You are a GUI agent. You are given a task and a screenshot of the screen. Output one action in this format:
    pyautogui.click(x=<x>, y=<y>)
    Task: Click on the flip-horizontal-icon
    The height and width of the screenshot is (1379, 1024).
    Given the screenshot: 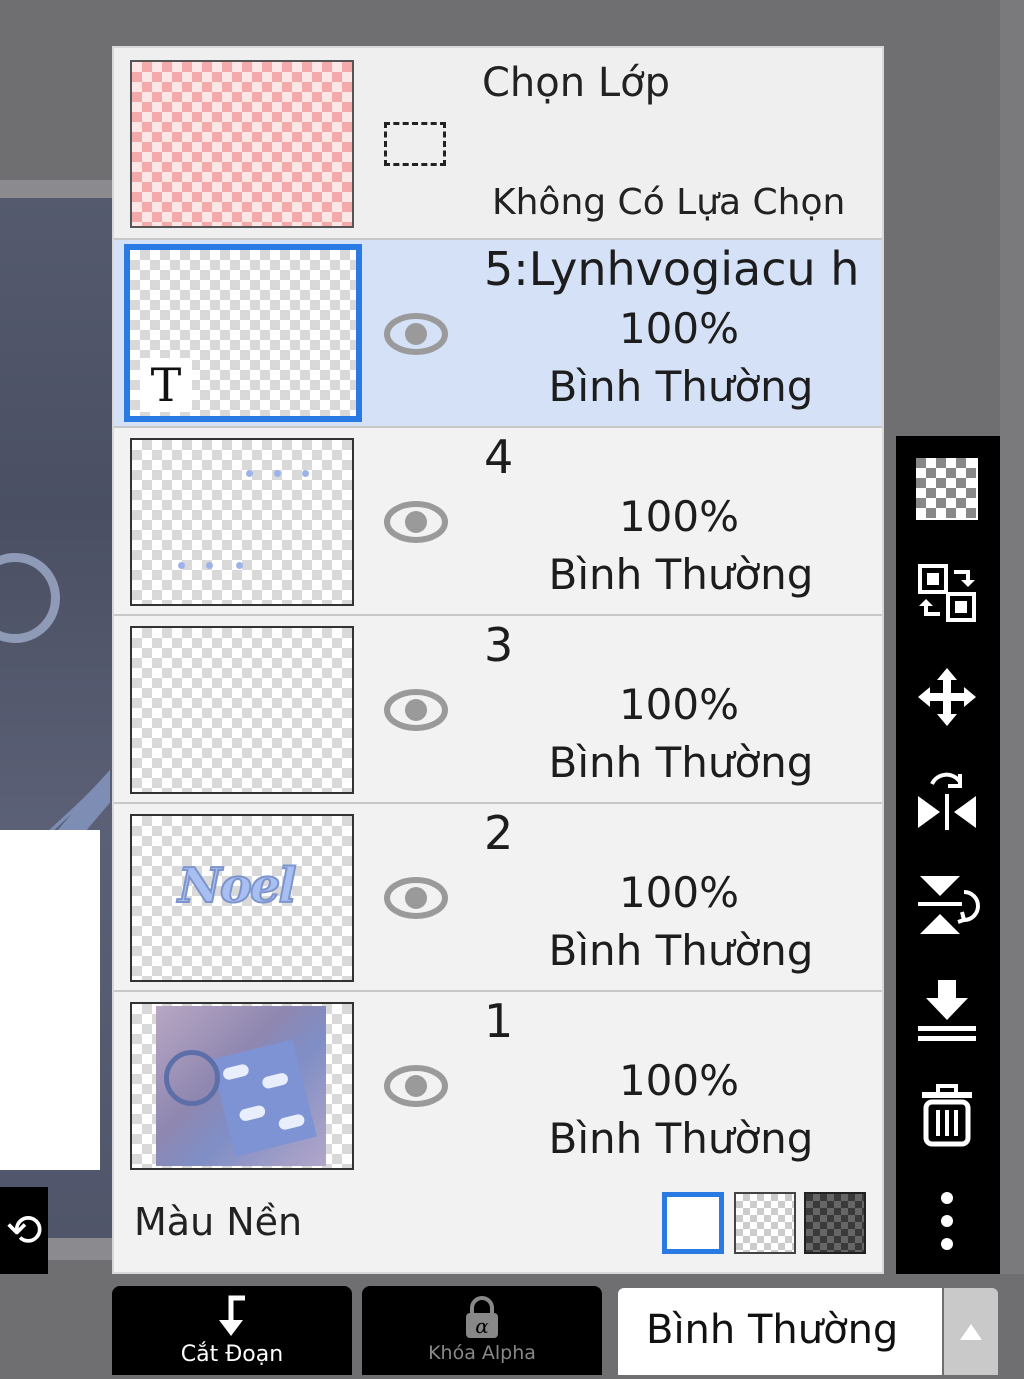 What is the action you would take?
    pyautogui.click(x=947, y=801)
    